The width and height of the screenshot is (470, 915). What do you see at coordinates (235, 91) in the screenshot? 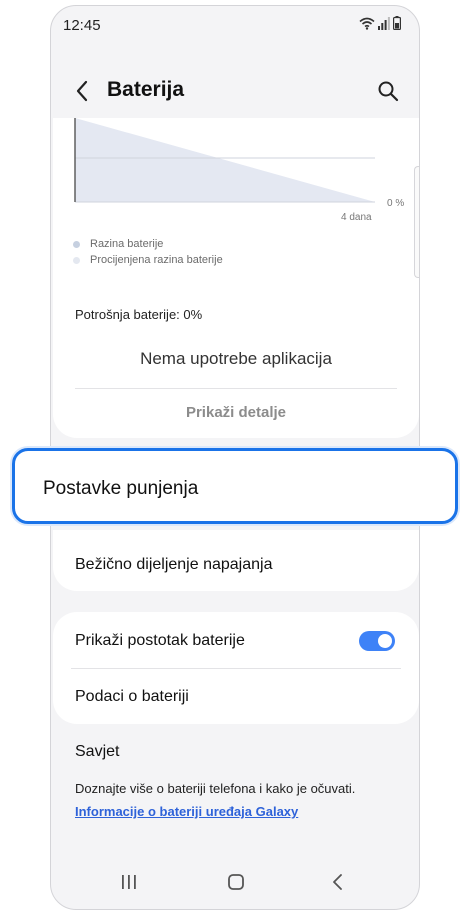
I see `app-header: Baterija` at bounding box center [235, 91].